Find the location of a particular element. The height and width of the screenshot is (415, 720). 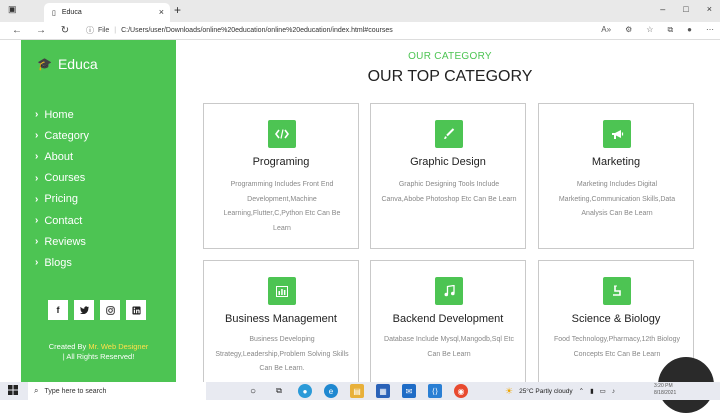

instagram-icon is located at coordinates (110, 310).